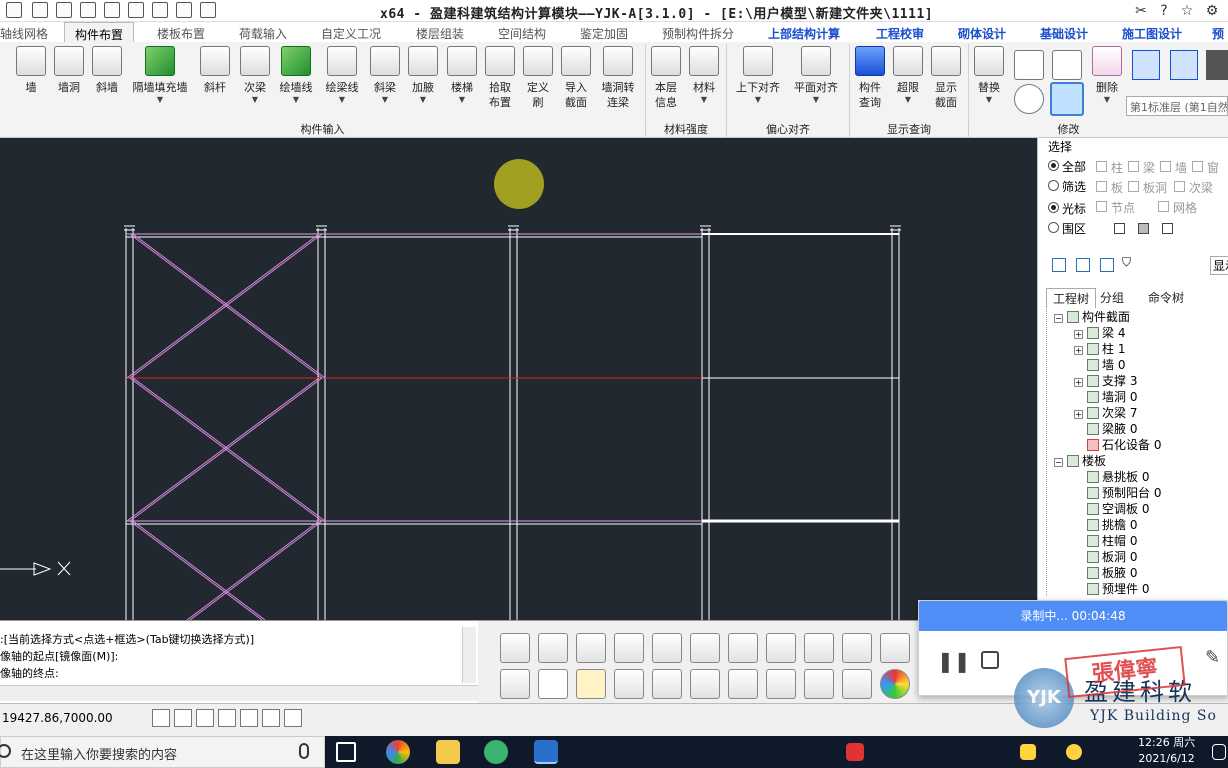 This screenshot has width=1228, height=768. What do you see at coordinates (423, 89) in the screenshot?
I see `haunch-button: 加腋 ▼` at bounding box center [423, 89].